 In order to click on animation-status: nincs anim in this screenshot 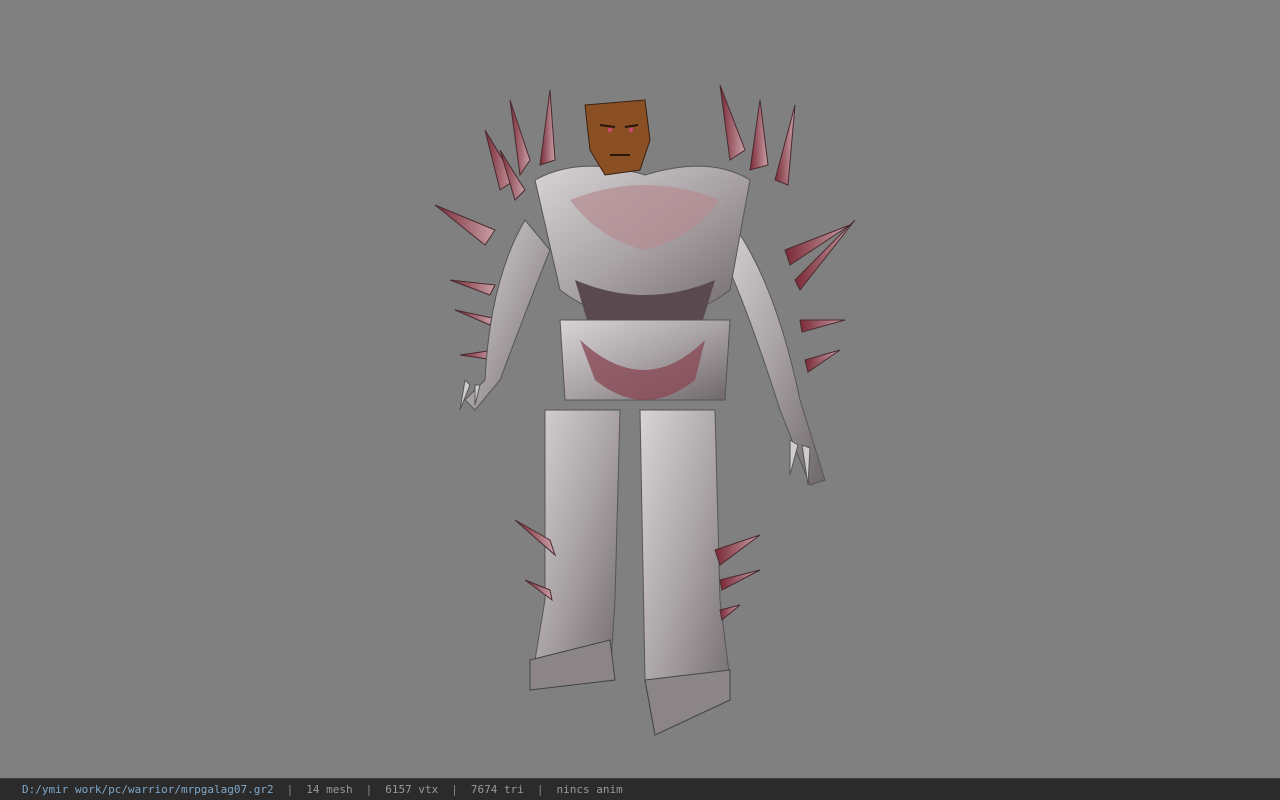, I will do `click(589, 789)`.